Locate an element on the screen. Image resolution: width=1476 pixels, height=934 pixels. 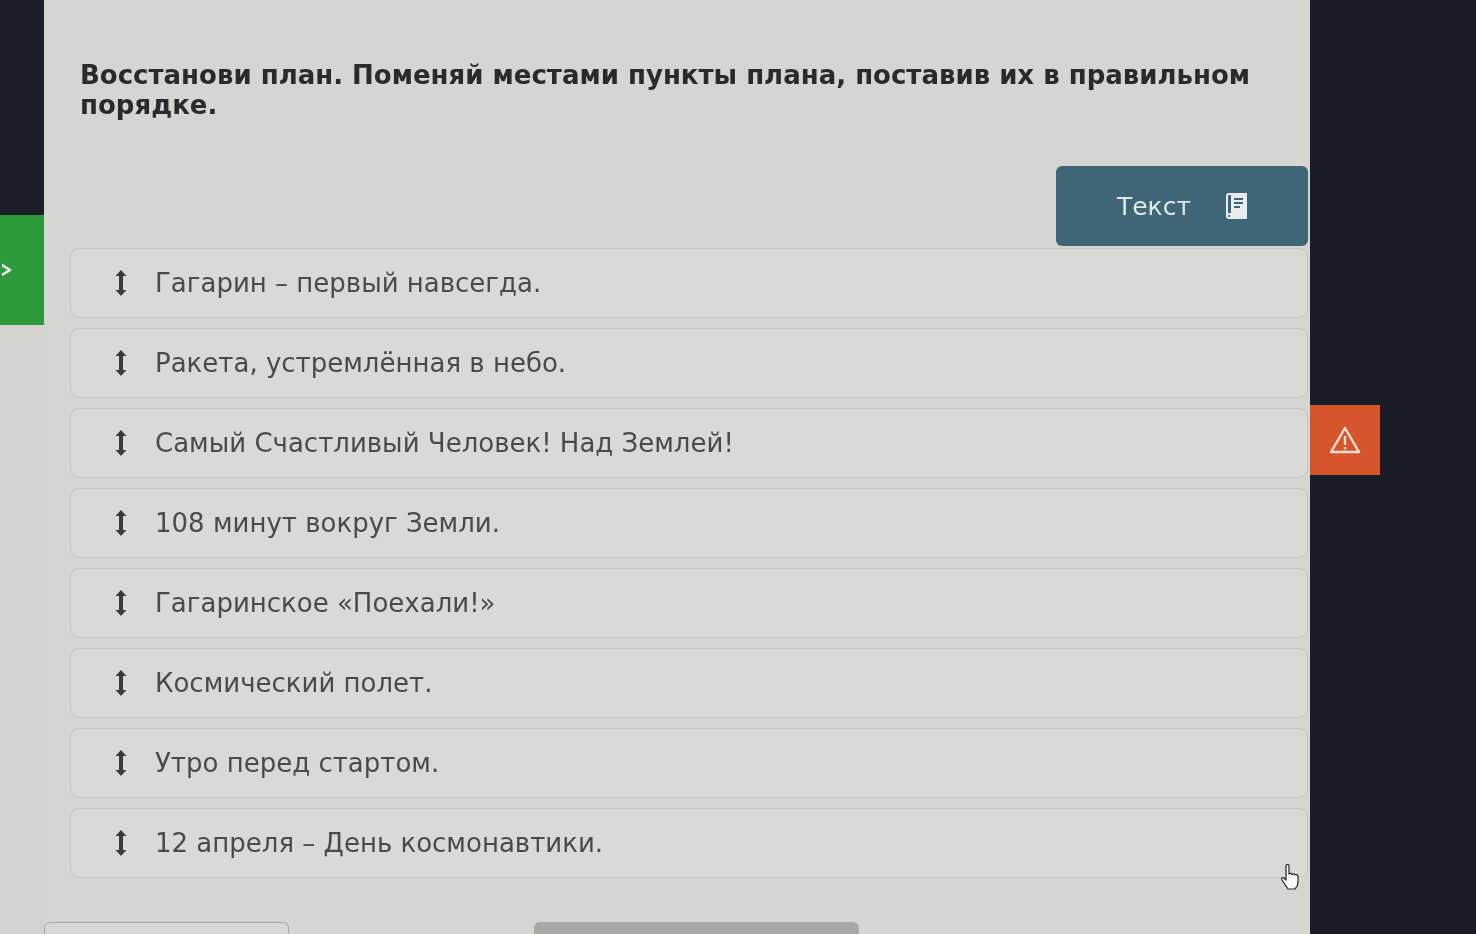
plan-item-text: Ракета, устремлённая в небо. is located at coordinates (361, 363).